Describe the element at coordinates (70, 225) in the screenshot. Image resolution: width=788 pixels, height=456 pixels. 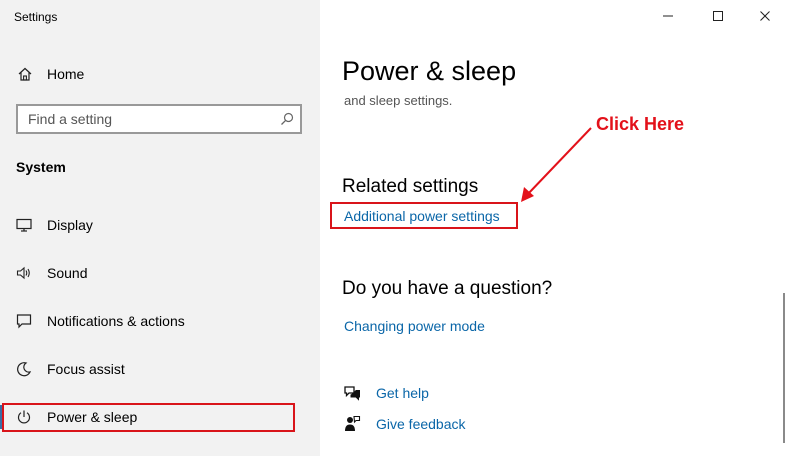
I see `sidebar-item-label: Display` at that location.